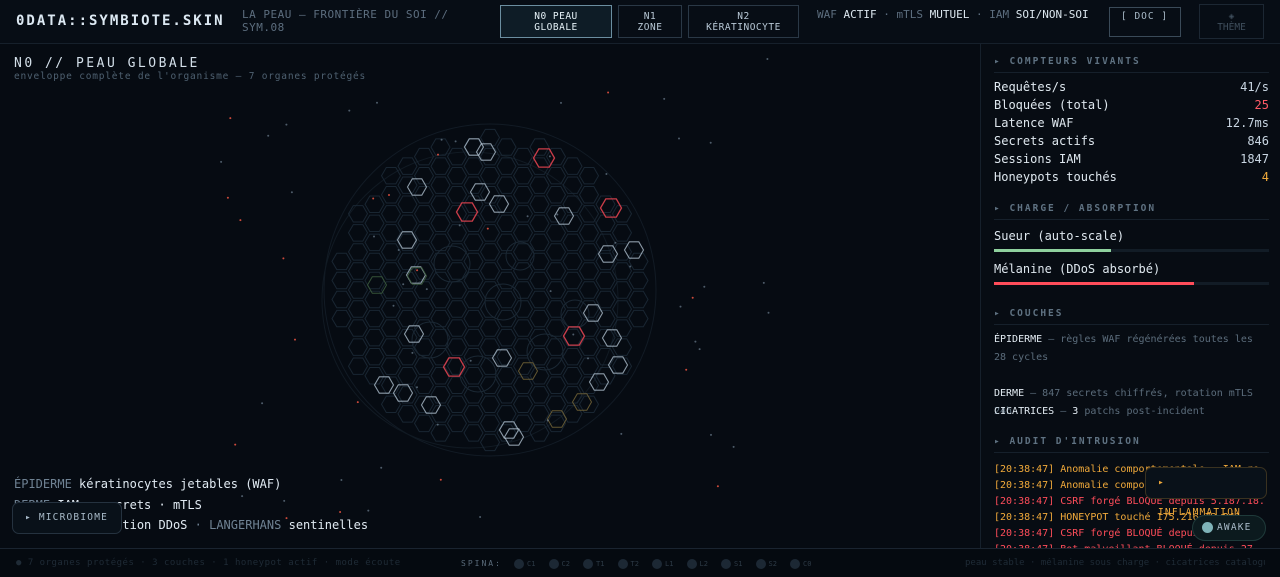 Image resolution: width=1280 pixels, height=577 pixels. I want to click on inflammation-button: ▸ INFLAMMATION, so click(1206, 492).